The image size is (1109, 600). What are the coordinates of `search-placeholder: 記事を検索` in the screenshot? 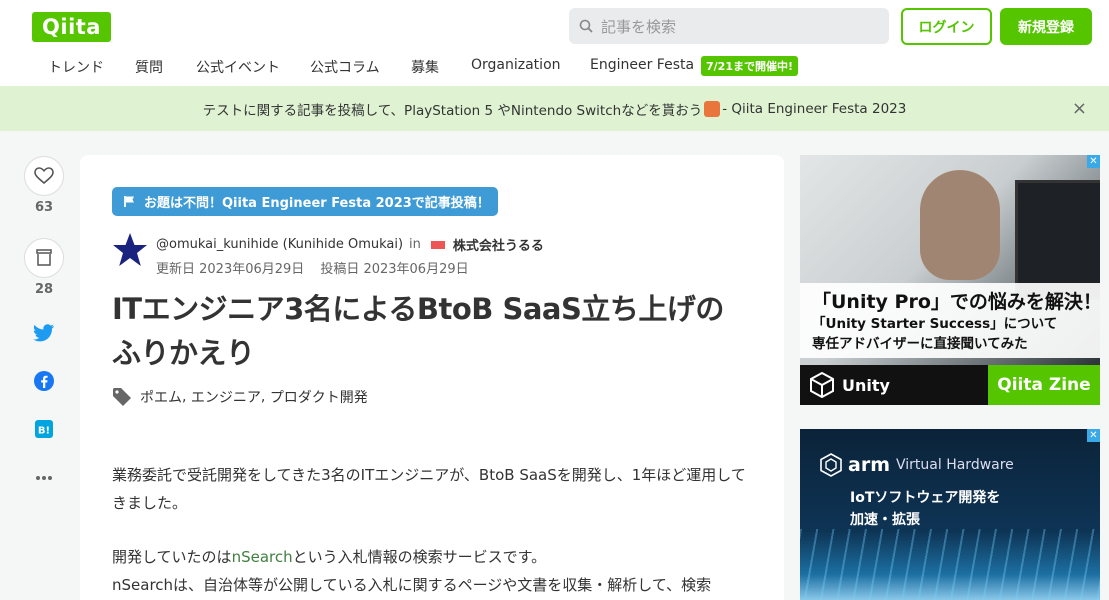 It's located at (639, 26).